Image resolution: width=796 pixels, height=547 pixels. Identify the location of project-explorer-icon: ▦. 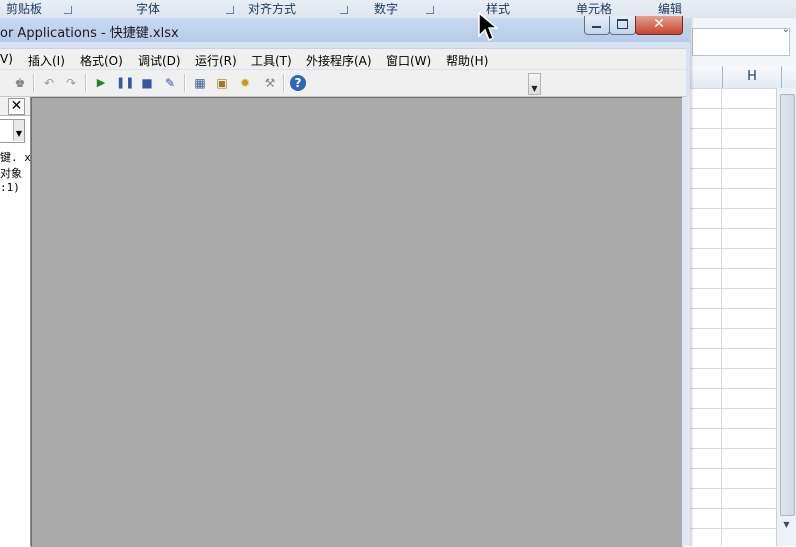
(200, 83).